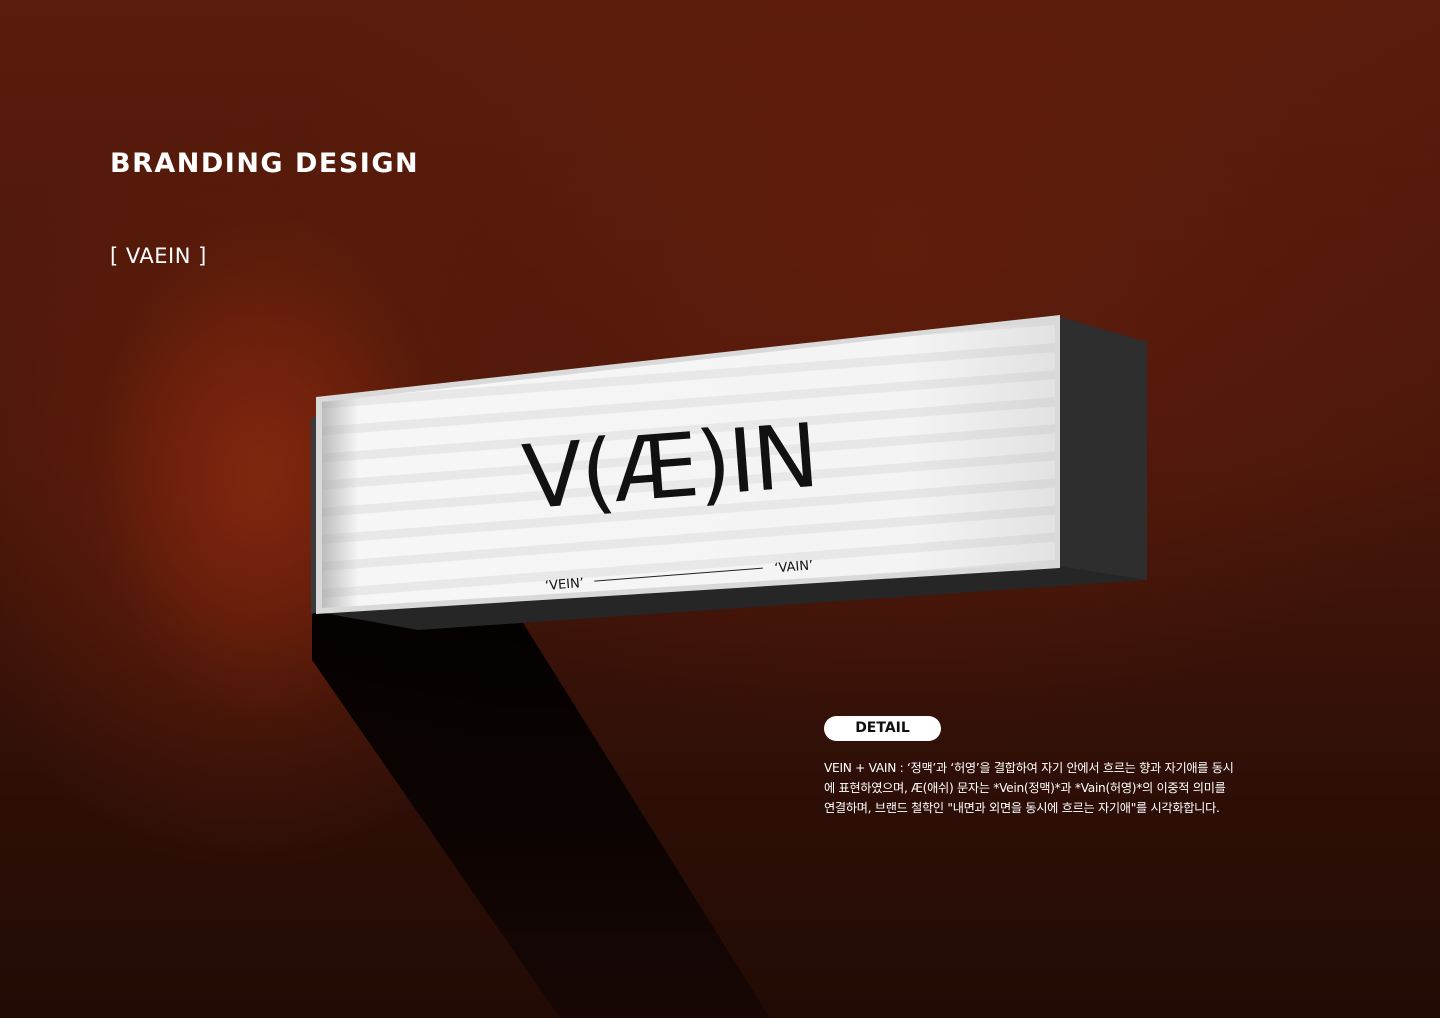 Image resolution: width=1440 pixels, height=1018 pixels. I want to click on page-title: BRANDING DESIGN, so click(265, 163).